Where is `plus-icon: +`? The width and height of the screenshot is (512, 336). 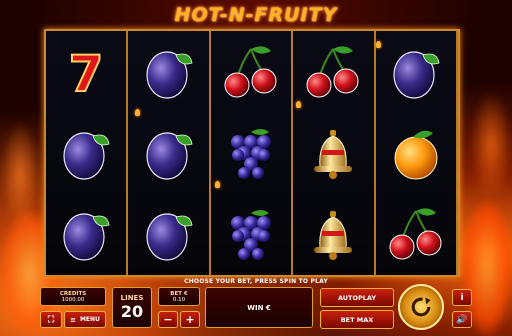 plus-icon: + is located at coordinates (190, 319).